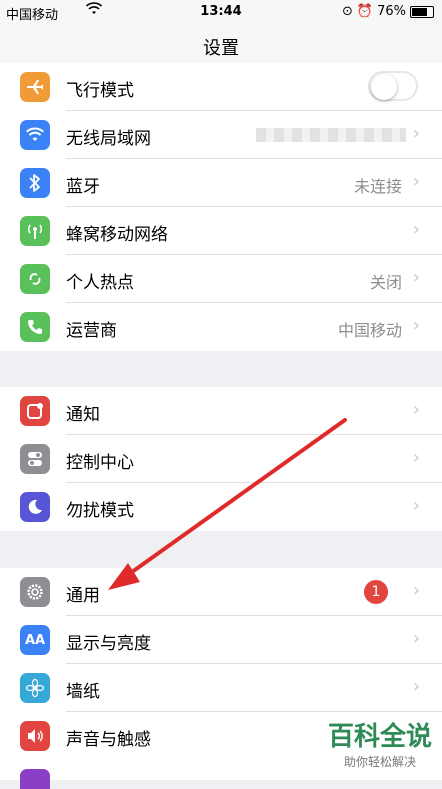  Describe the element at coordinates (35, 183) in the screenshot. I see `bluetooth-icon` at that location.